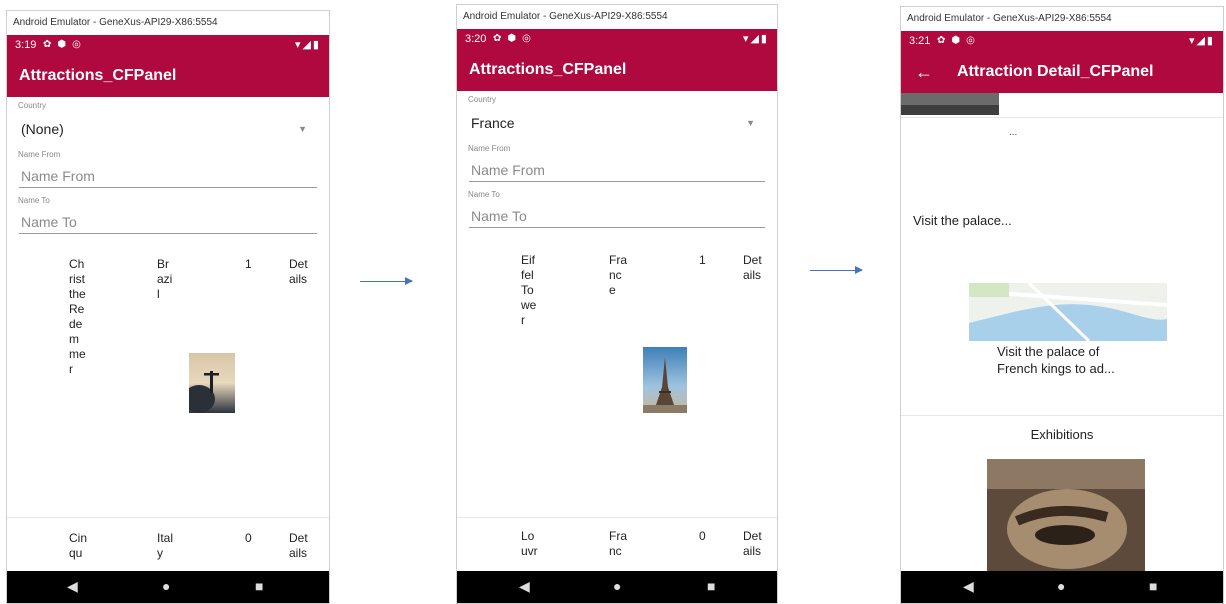  I want to click on attraction-name: Cin qu, so click(78, 545).